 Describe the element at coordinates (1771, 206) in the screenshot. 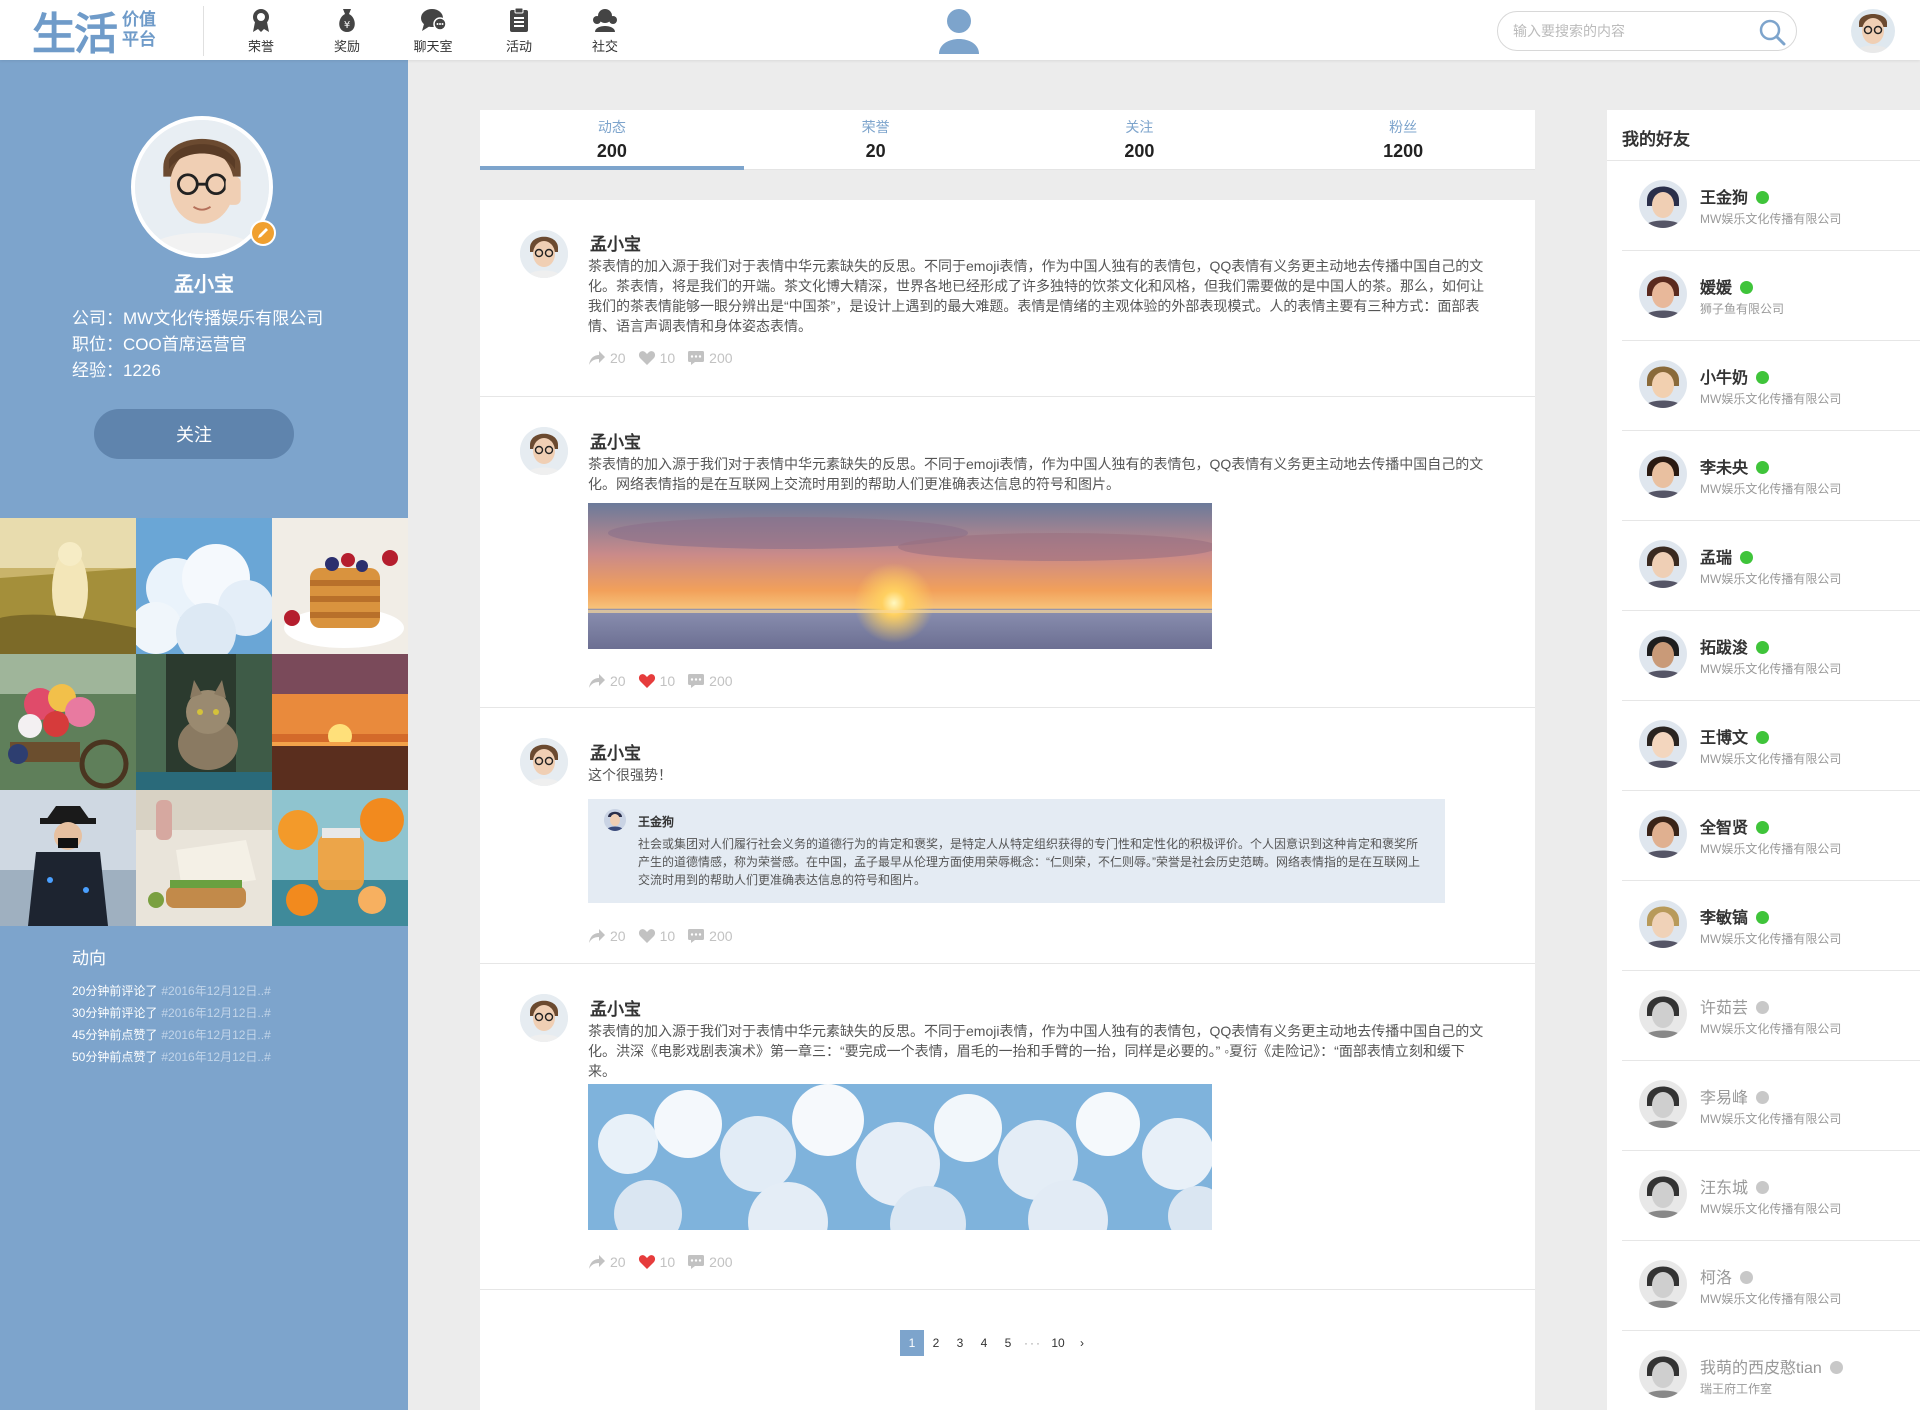

I see `friend-item: 王金狗 MW娱乐文化传播有限公司` at that location.